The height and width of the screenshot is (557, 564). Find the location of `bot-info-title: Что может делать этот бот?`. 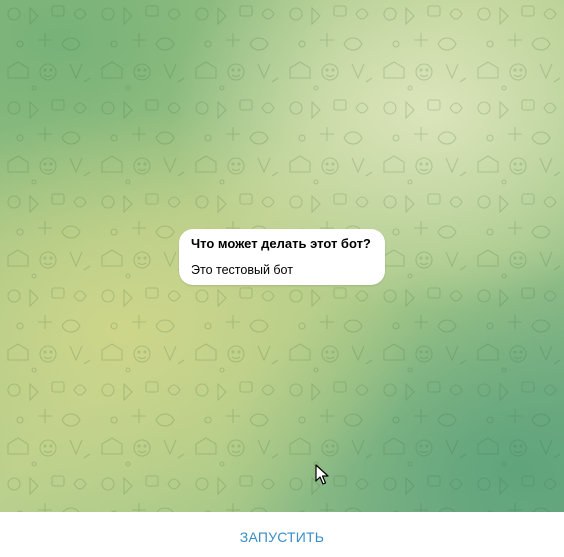

bot-info-title: Что может делать этот бот? is located at coordinates (281, 243).